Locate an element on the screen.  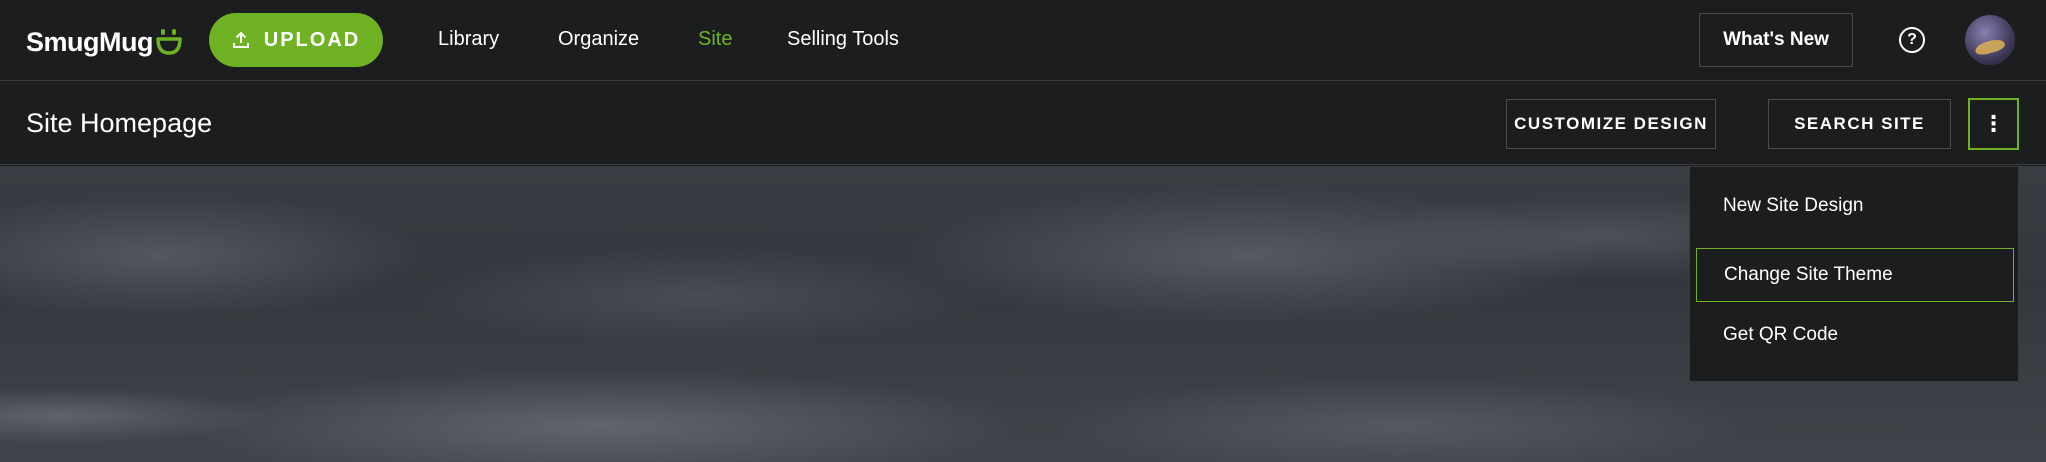
menu-item-change-site-theme: Change Site Theme is located at coordinates (1855, 275).